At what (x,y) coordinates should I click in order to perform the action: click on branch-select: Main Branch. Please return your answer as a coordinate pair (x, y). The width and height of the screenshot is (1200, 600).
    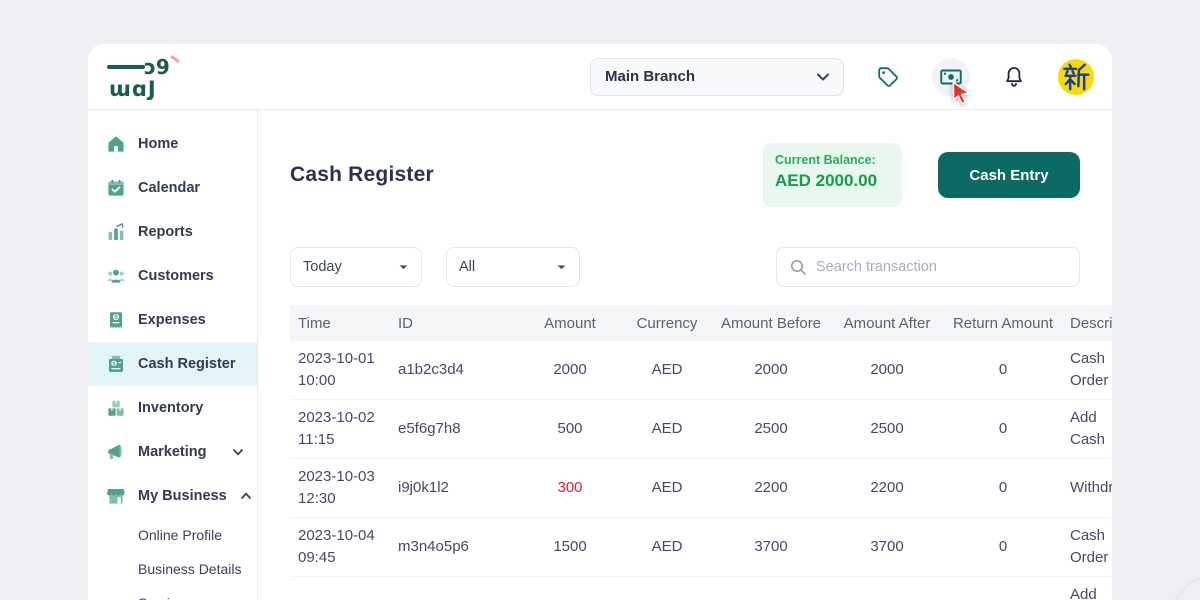
    Looking at the image, I should click on (717, 76).